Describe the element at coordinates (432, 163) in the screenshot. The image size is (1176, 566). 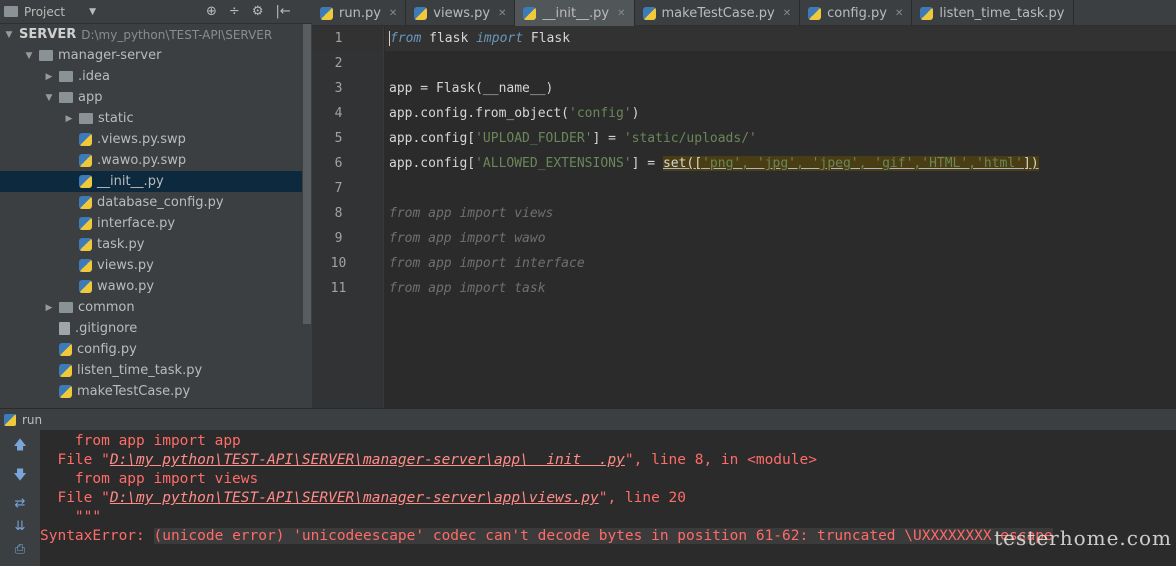
I see `code-text: app.config[` at that location.